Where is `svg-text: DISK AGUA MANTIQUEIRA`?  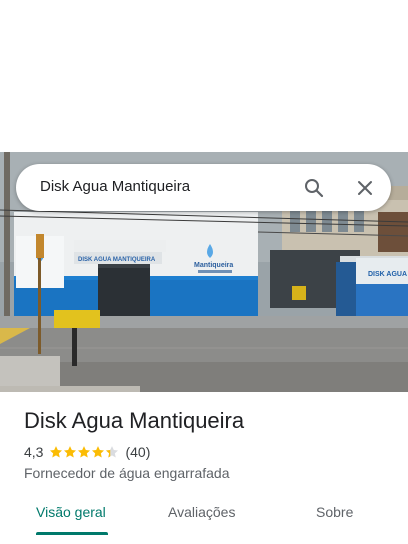 svg-text: DISK AGUA MANTIQUEIRA is located at coordinates (117, 260).